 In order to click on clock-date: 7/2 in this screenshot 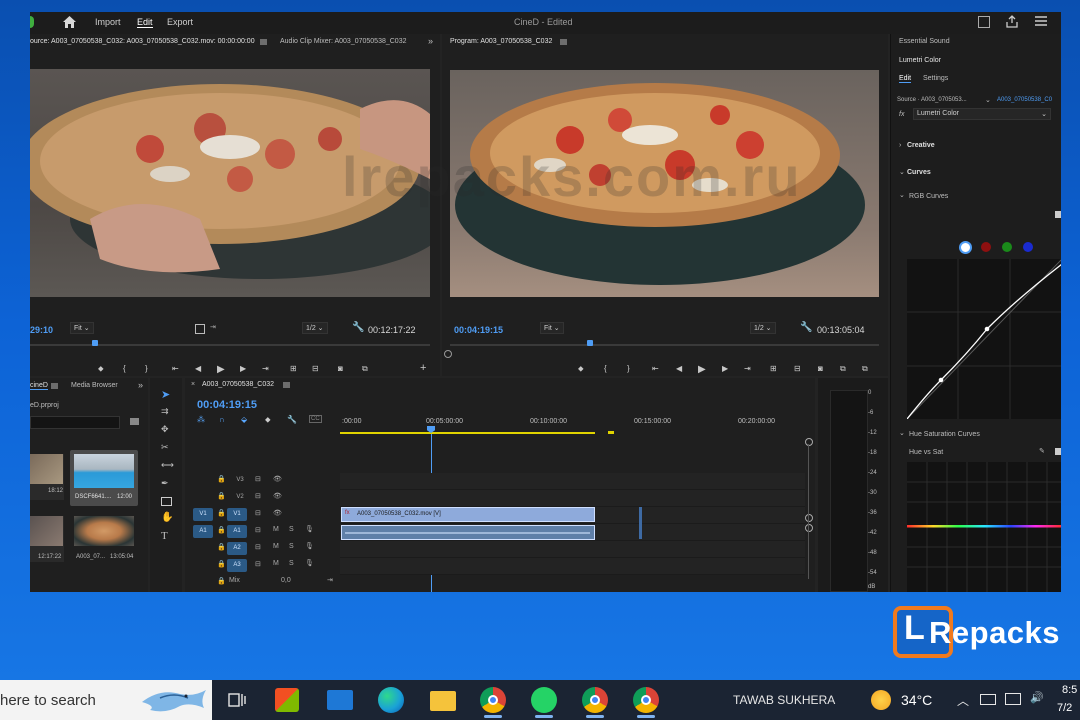, I will do `click(1064, 708)`.